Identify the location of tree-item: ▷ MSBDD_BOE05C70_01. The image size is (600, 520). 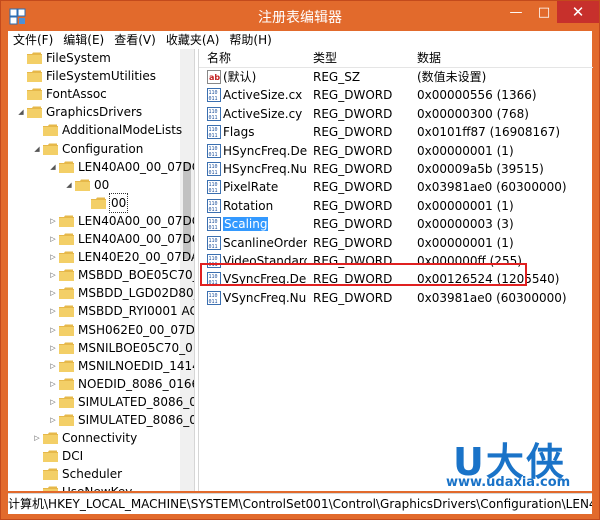
(121, 275).